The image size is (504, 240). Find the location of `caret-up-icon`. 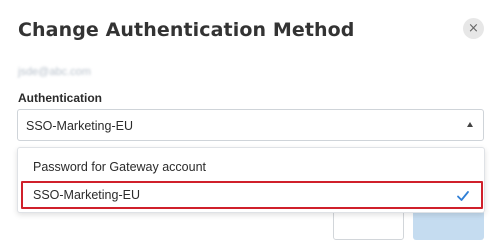

caret-up-icon is located at coordinates (470, 124).